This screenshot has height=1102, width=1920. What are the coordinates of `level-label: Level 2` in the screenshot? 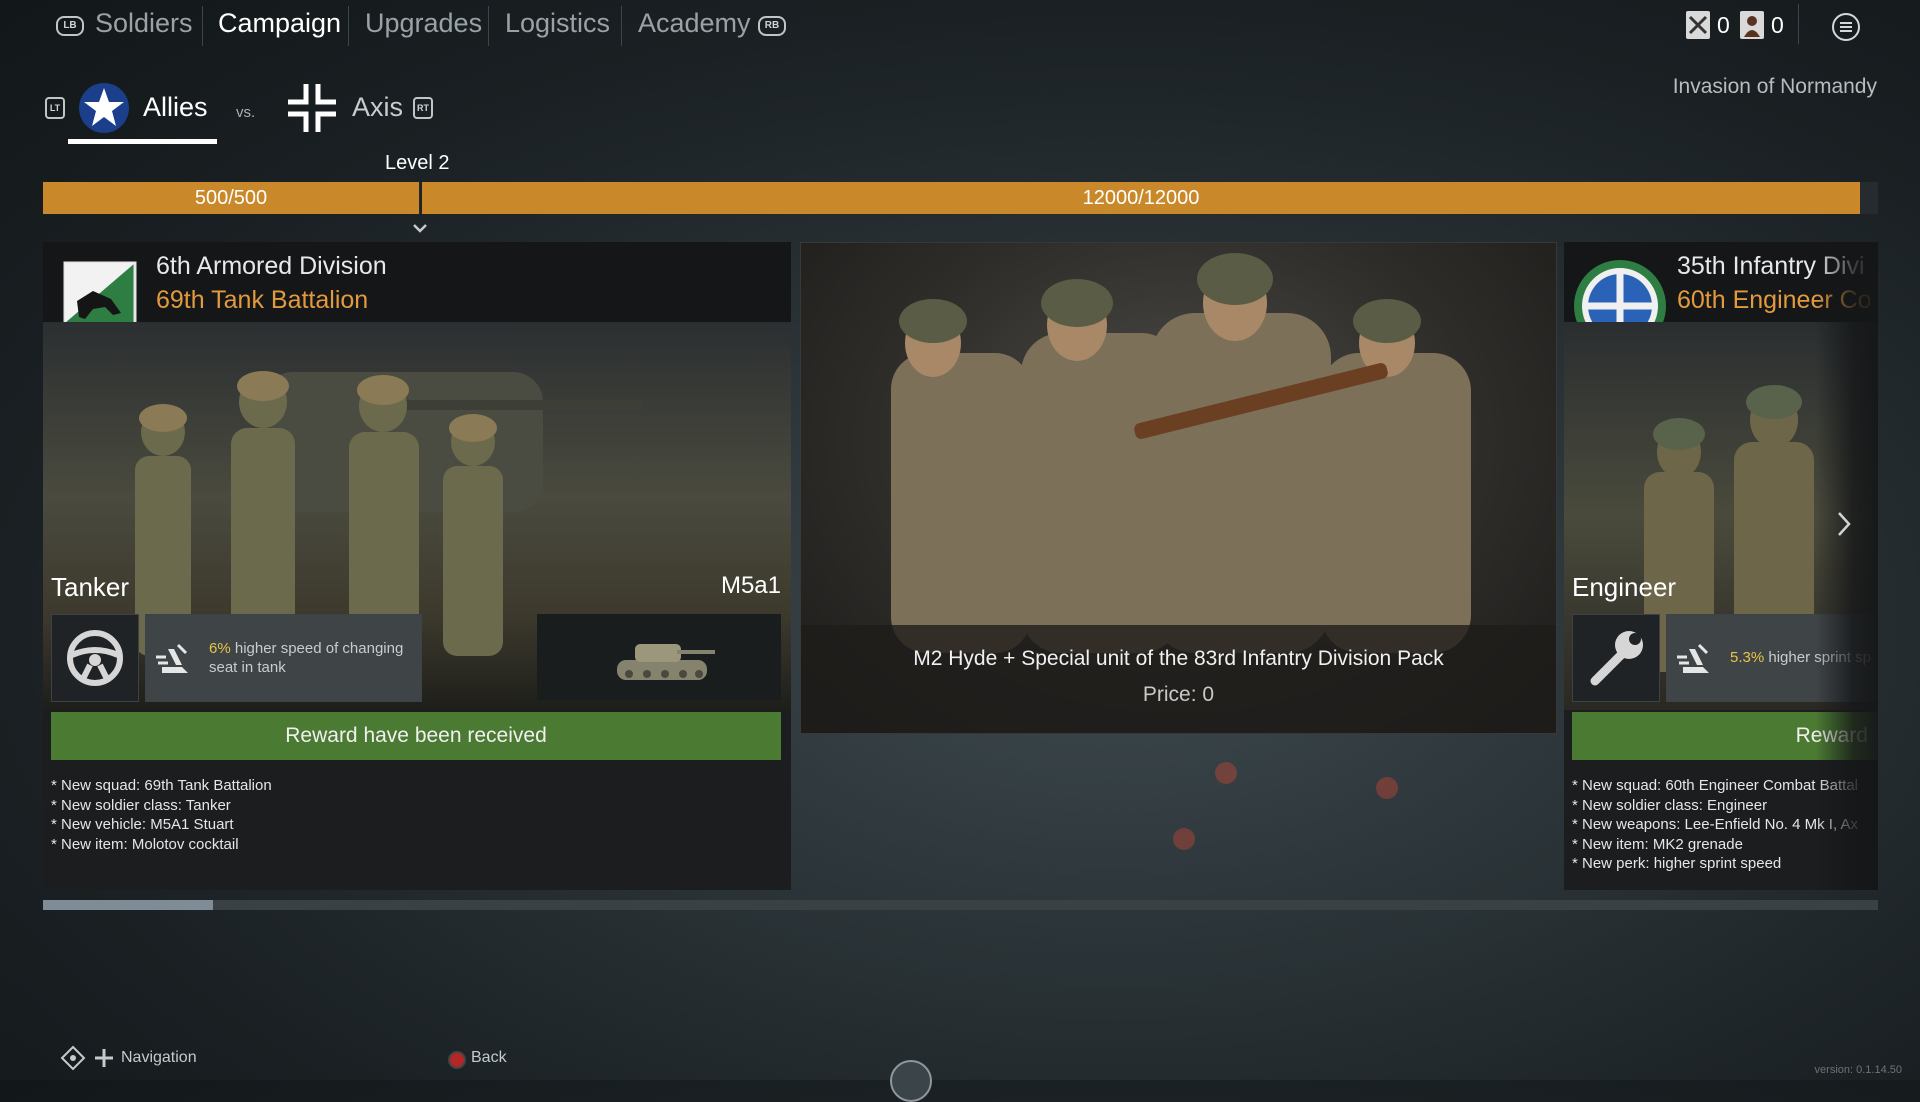 It's located at (417, 163).